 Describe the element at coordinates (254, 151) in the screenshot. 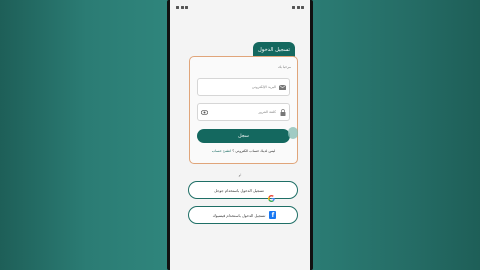

I see `signup-prompt: ليس لديك حساب الكتروني ؟` at that location.